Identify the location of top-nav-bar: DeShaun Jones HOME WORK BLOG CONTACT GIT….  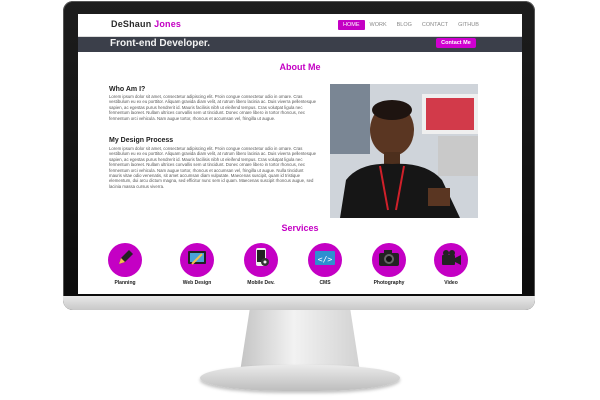
(300, 25).